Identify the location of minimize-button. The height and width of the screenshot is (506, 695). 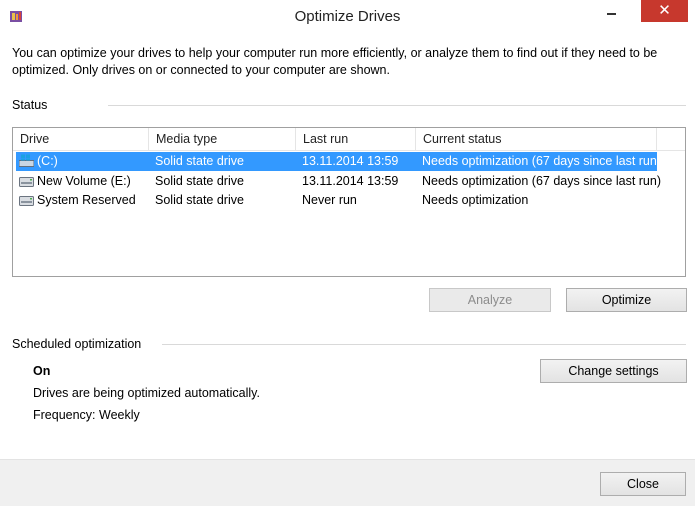
(612, 11).